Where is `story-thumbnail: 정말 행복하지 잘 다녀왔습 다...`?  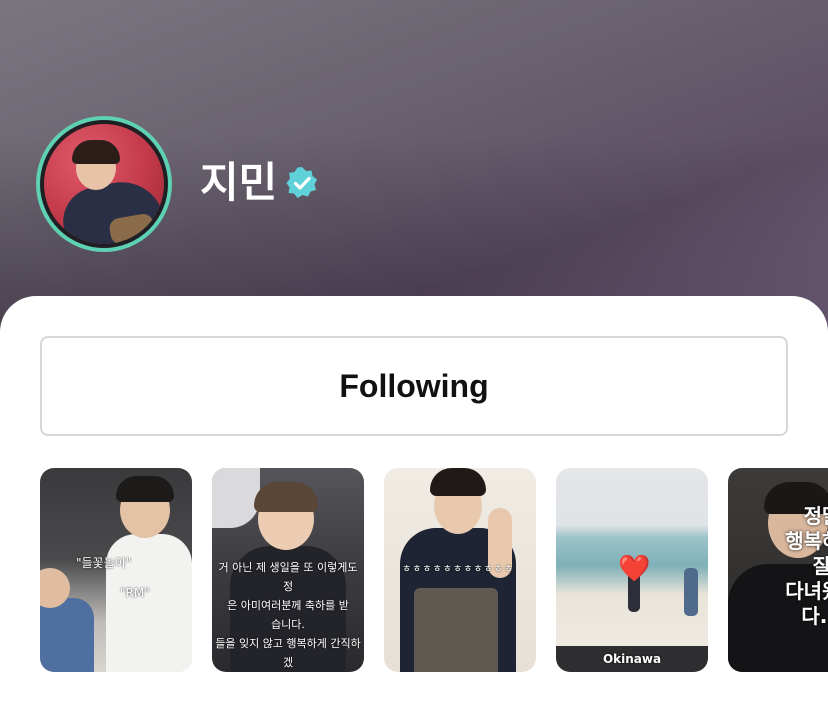 story-thumbnail: 정말 행복하지 잘 다녀왔습 다... is located at coordinates (778, 570).